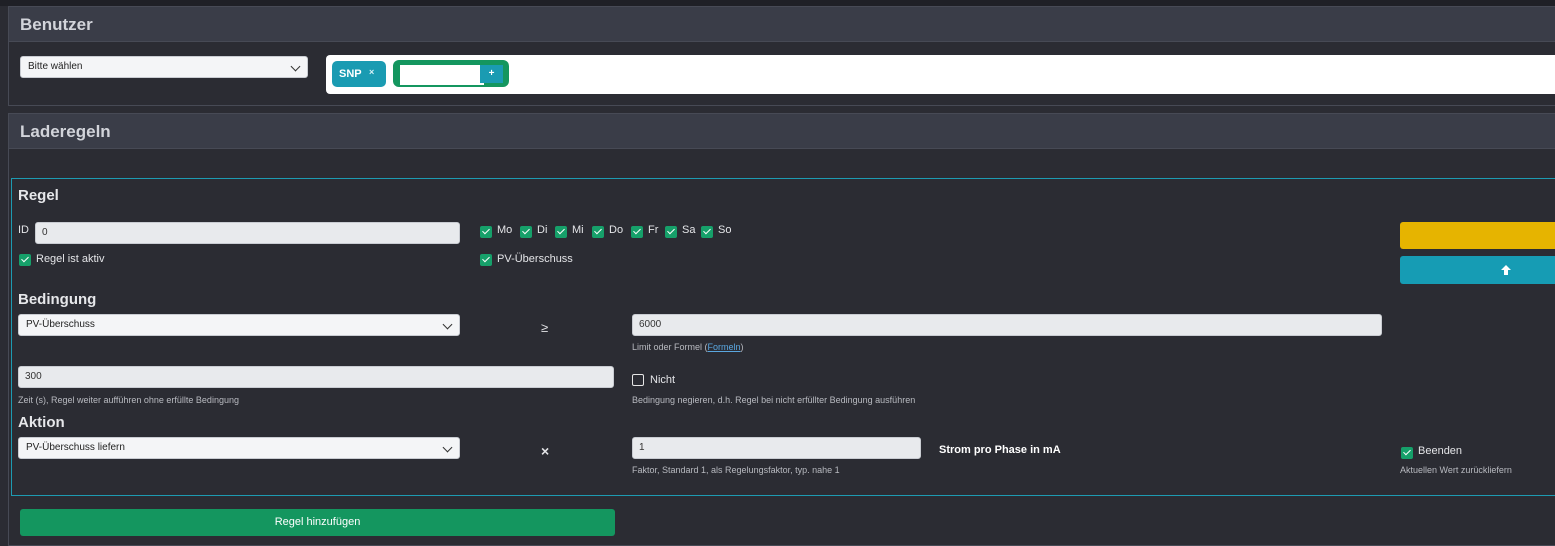  Describe the element at coordinates (316, 377) in the screenshot. I see `time-input: 300` at that location.